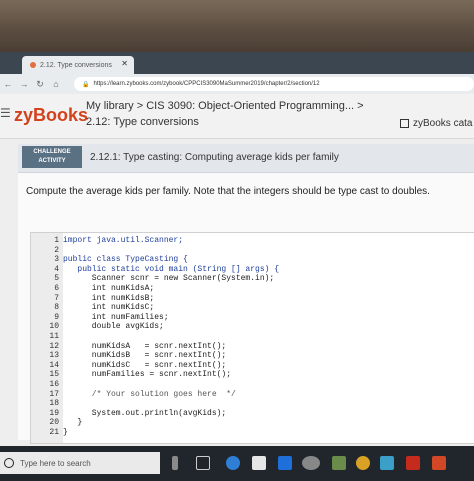 The height and width of the screenshot is (481, 474). What do you see at coordinates (339, 463) in the screenshot?
I see `media-icon` at bounding box center [339, 463].